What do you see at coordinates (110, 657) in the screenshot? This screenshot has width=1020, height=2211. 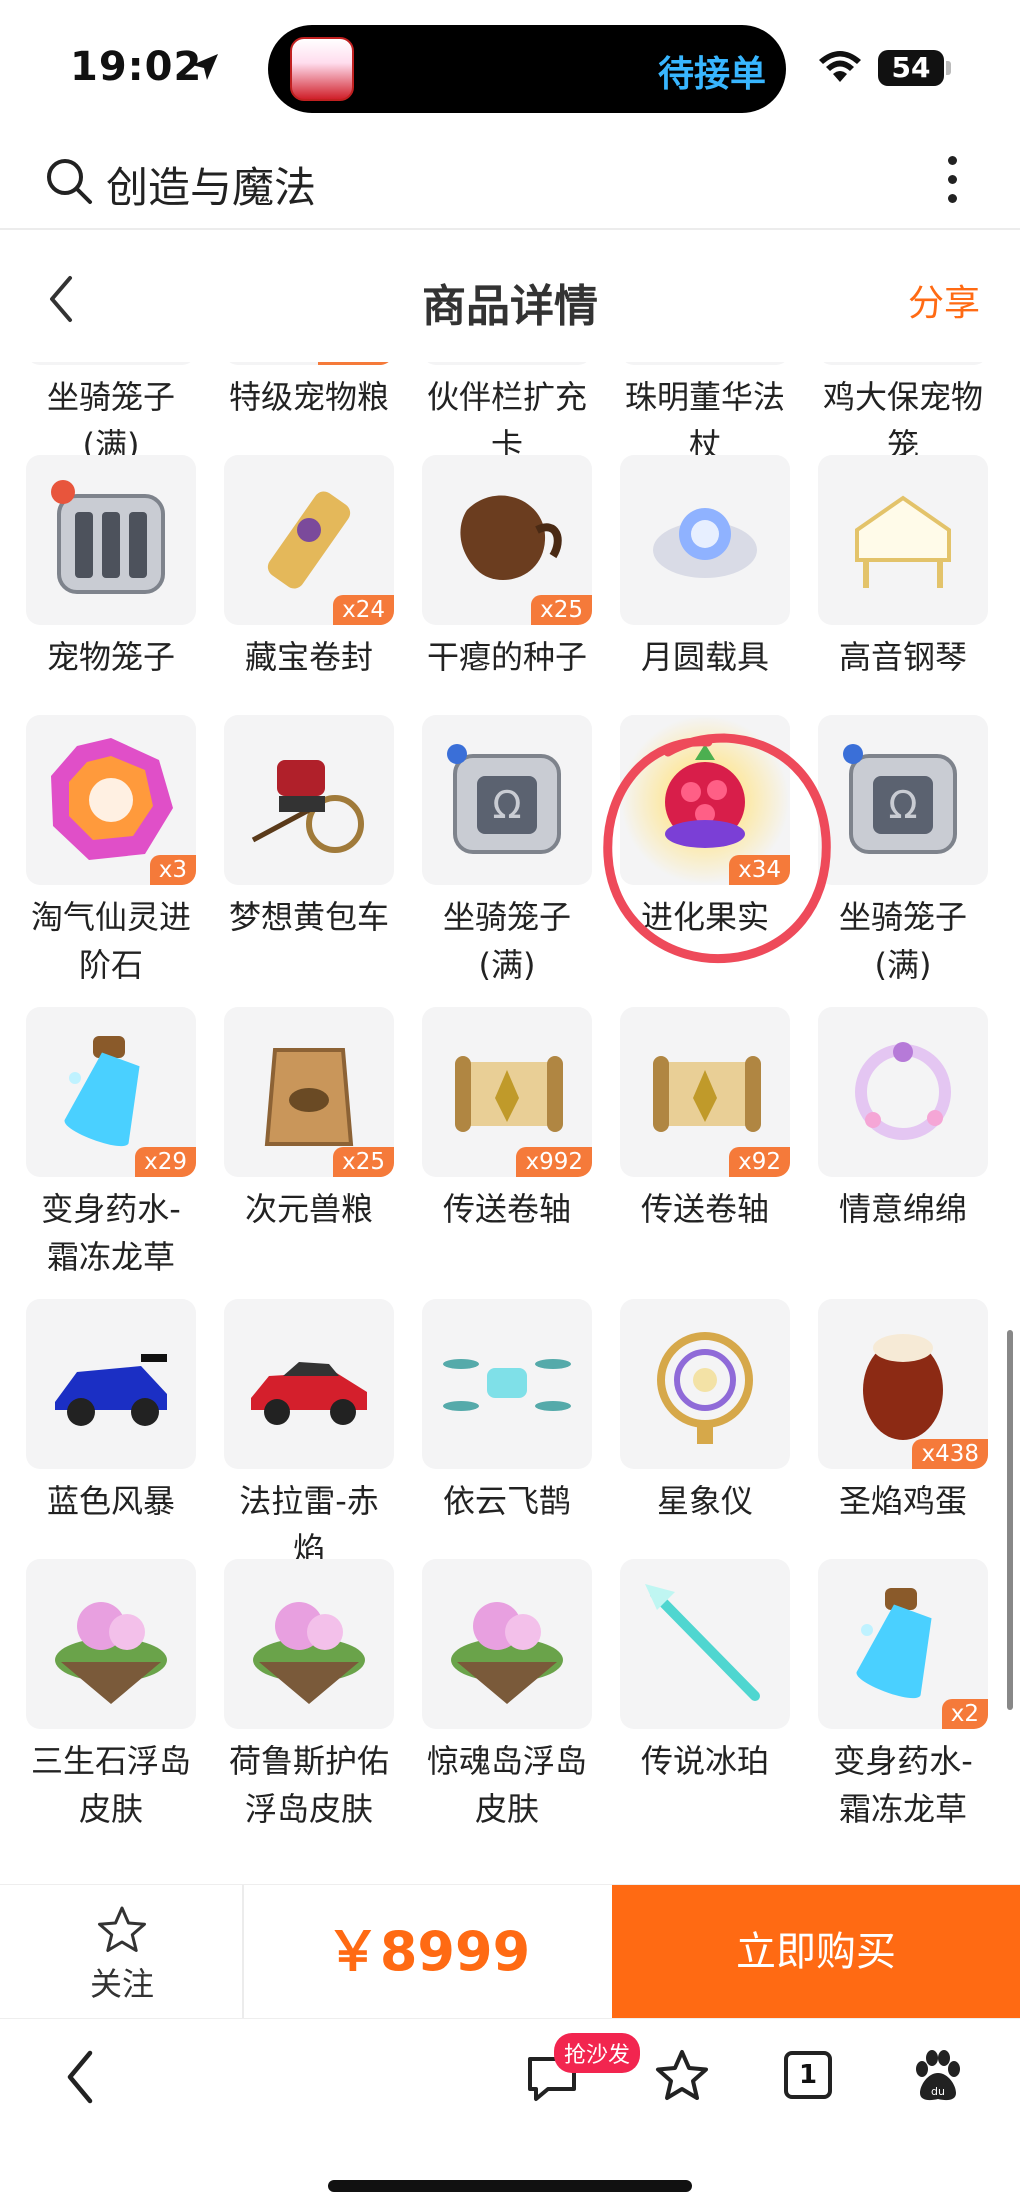 I see `item-label: 宠物笼子` at bounding box center [110, 657].